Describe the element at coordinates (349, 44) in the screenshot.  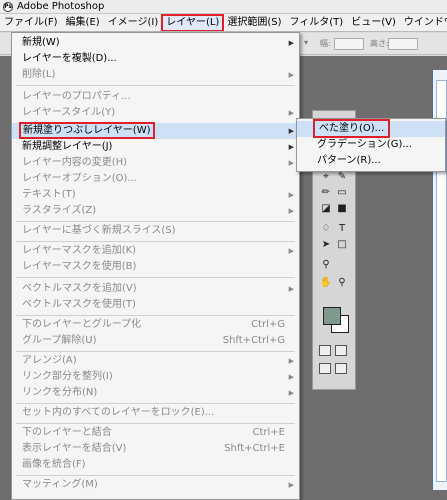
I see `width-field` at that location.